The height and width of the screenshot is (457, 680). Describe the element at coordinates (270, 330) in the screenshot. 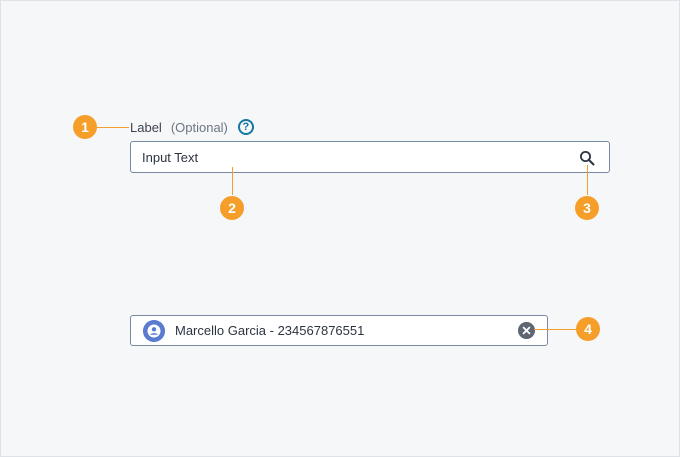

I see `selected-value-text: Marcello Garcia - 234567876551` at that location.